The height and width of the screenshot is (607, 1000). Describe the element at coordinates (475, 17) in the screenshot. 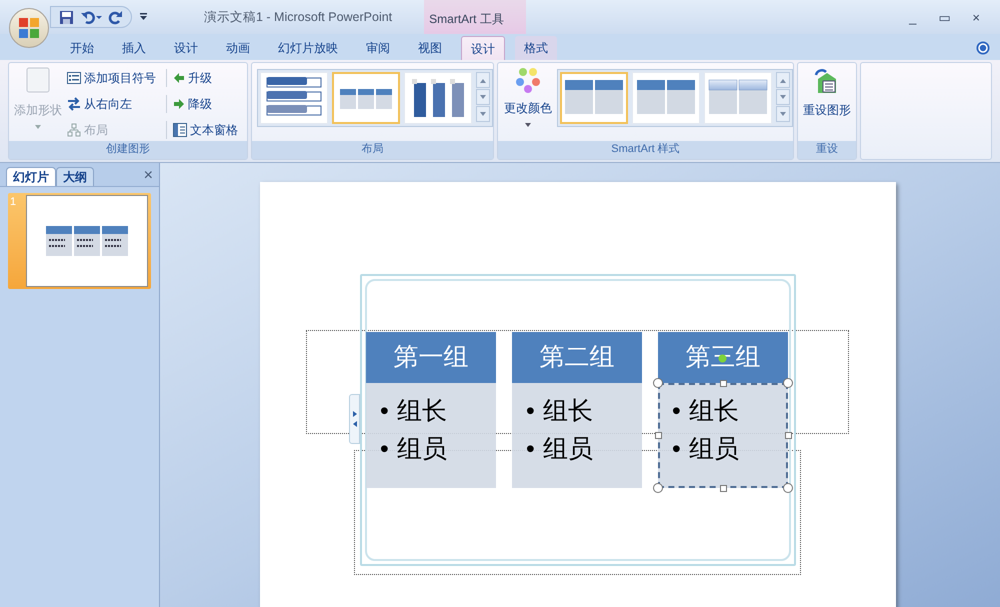

I see `context-tab-group: SmartArt 工具` at that location.